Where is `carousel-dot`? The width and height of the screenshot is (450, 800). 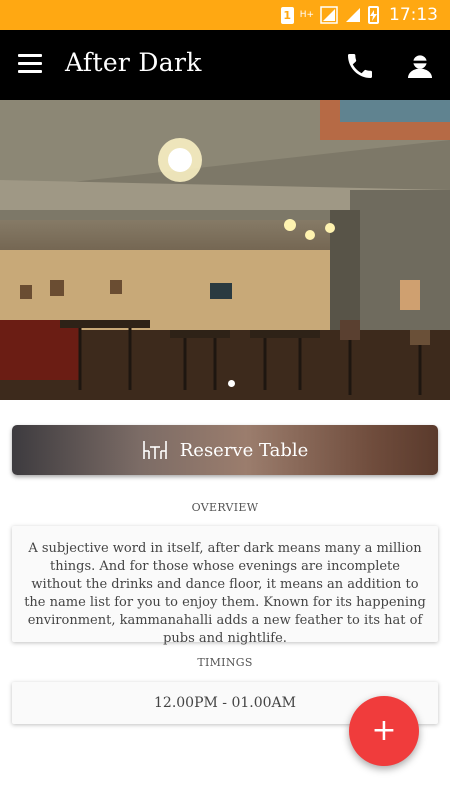
carousel-dot is located at coordinates (231, 383).